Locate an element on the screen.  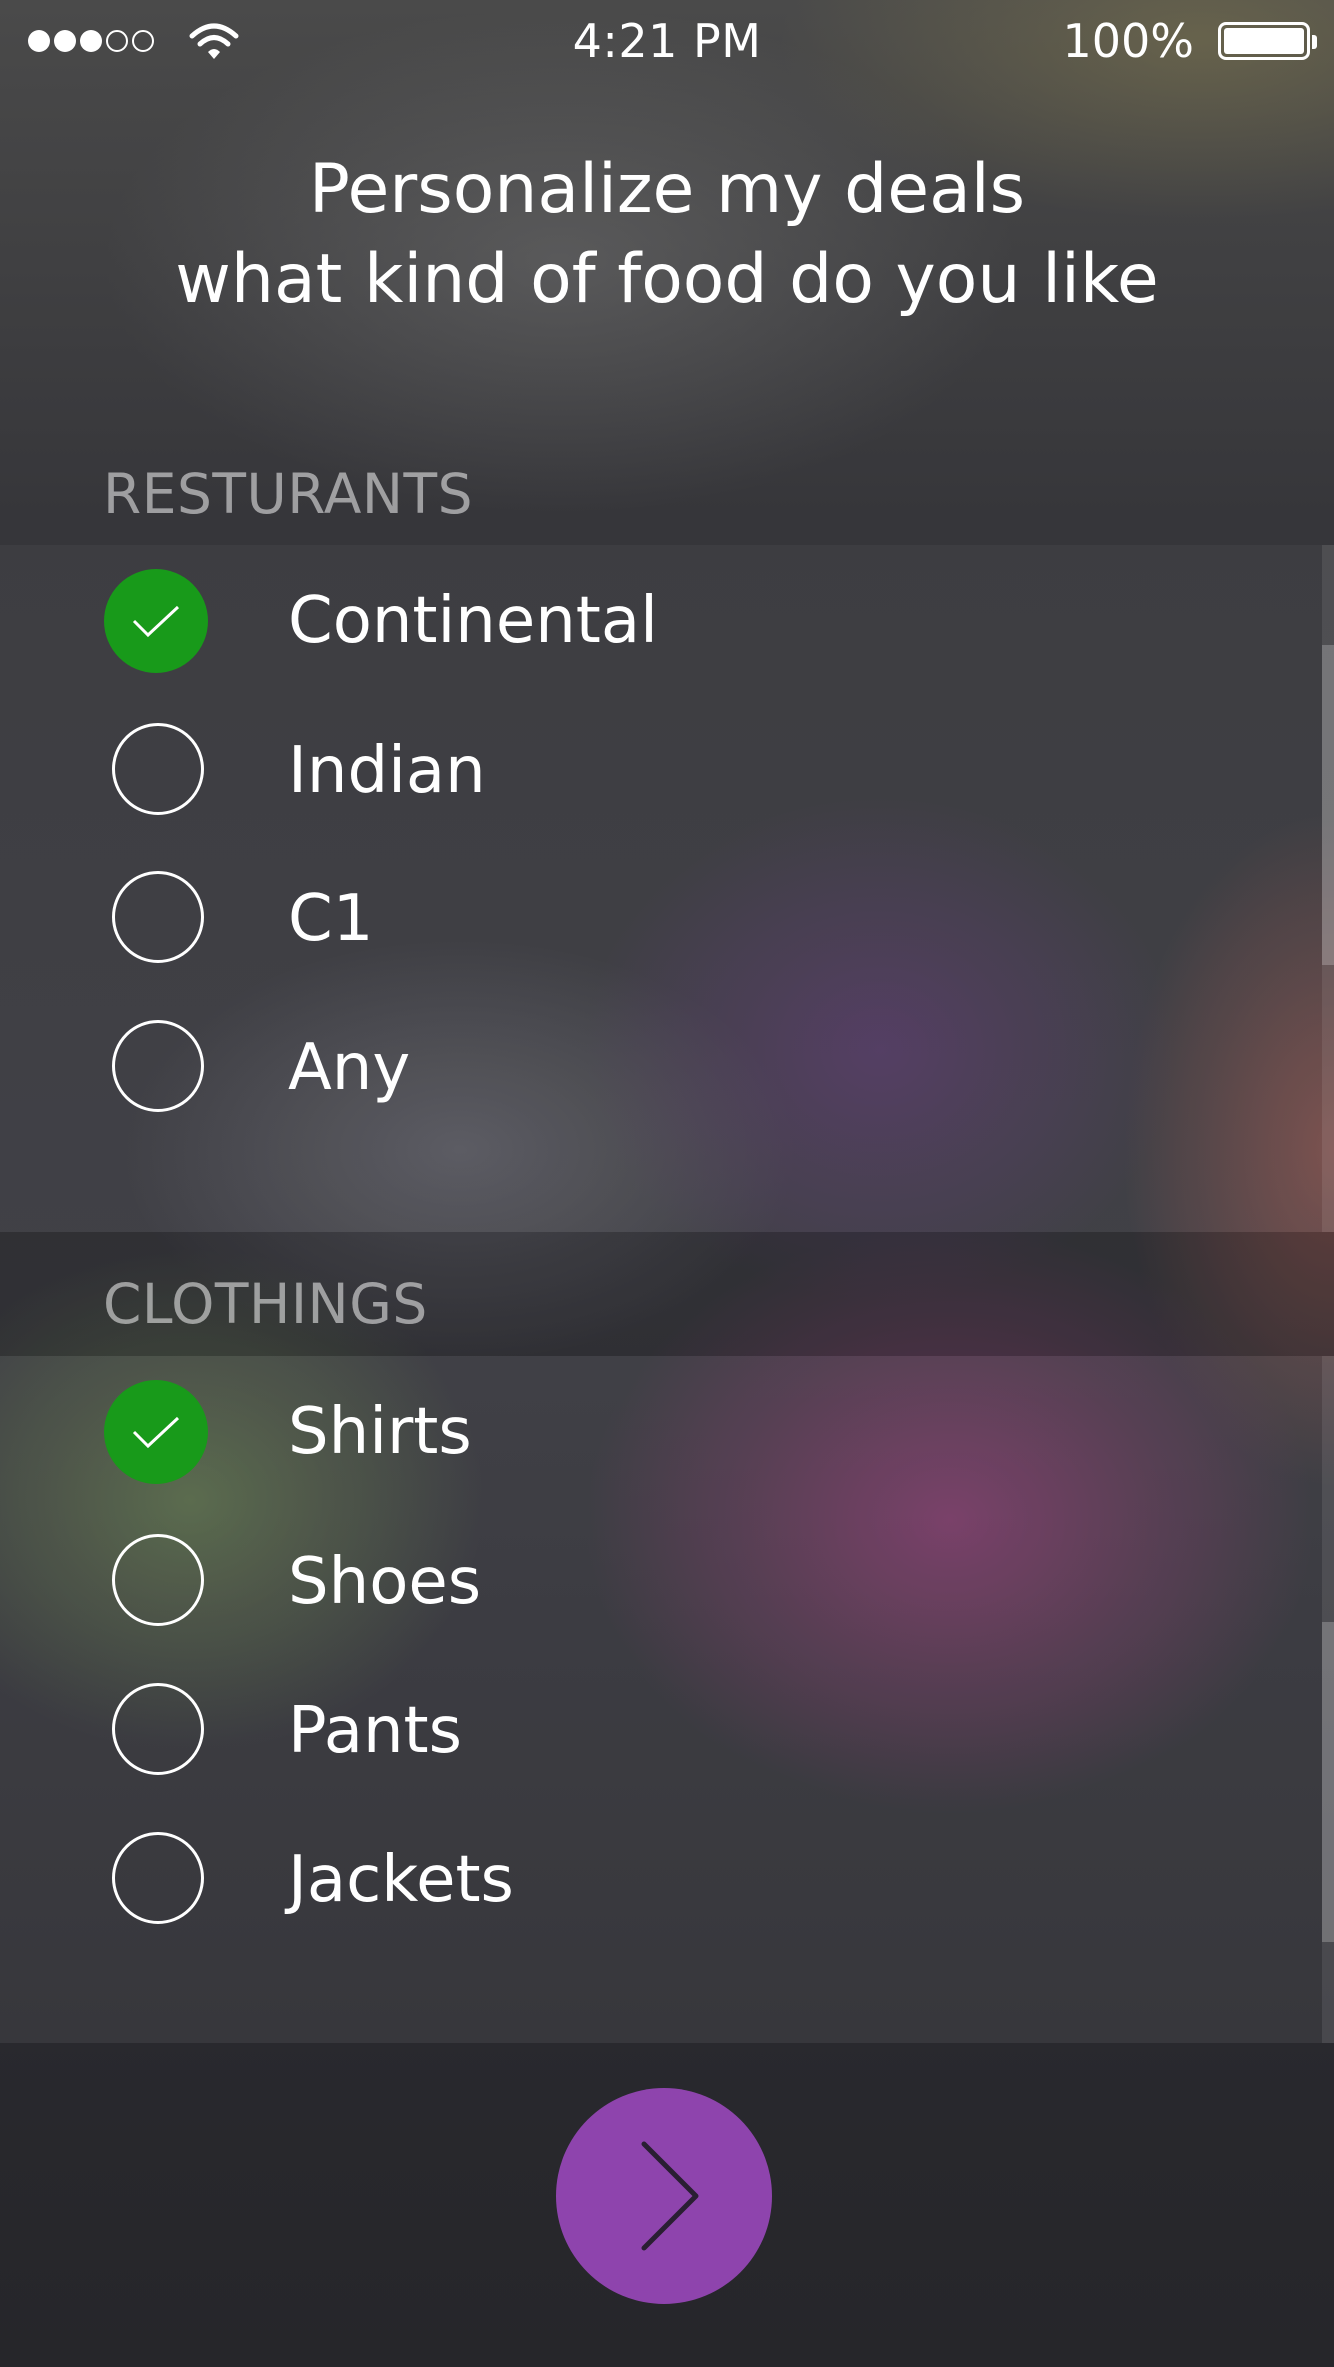
option-any: Any is located at coordinates (655, 1066).